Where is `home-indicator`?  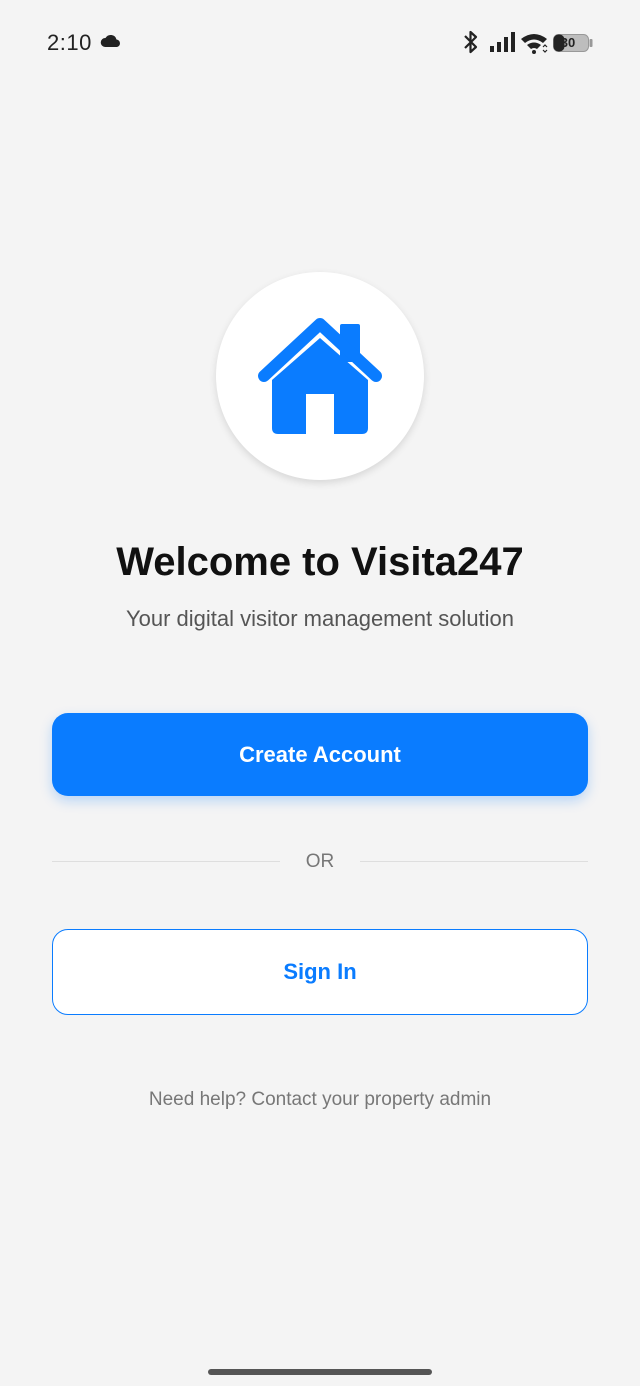
home-indicator is located at coordinates (320, 1372).